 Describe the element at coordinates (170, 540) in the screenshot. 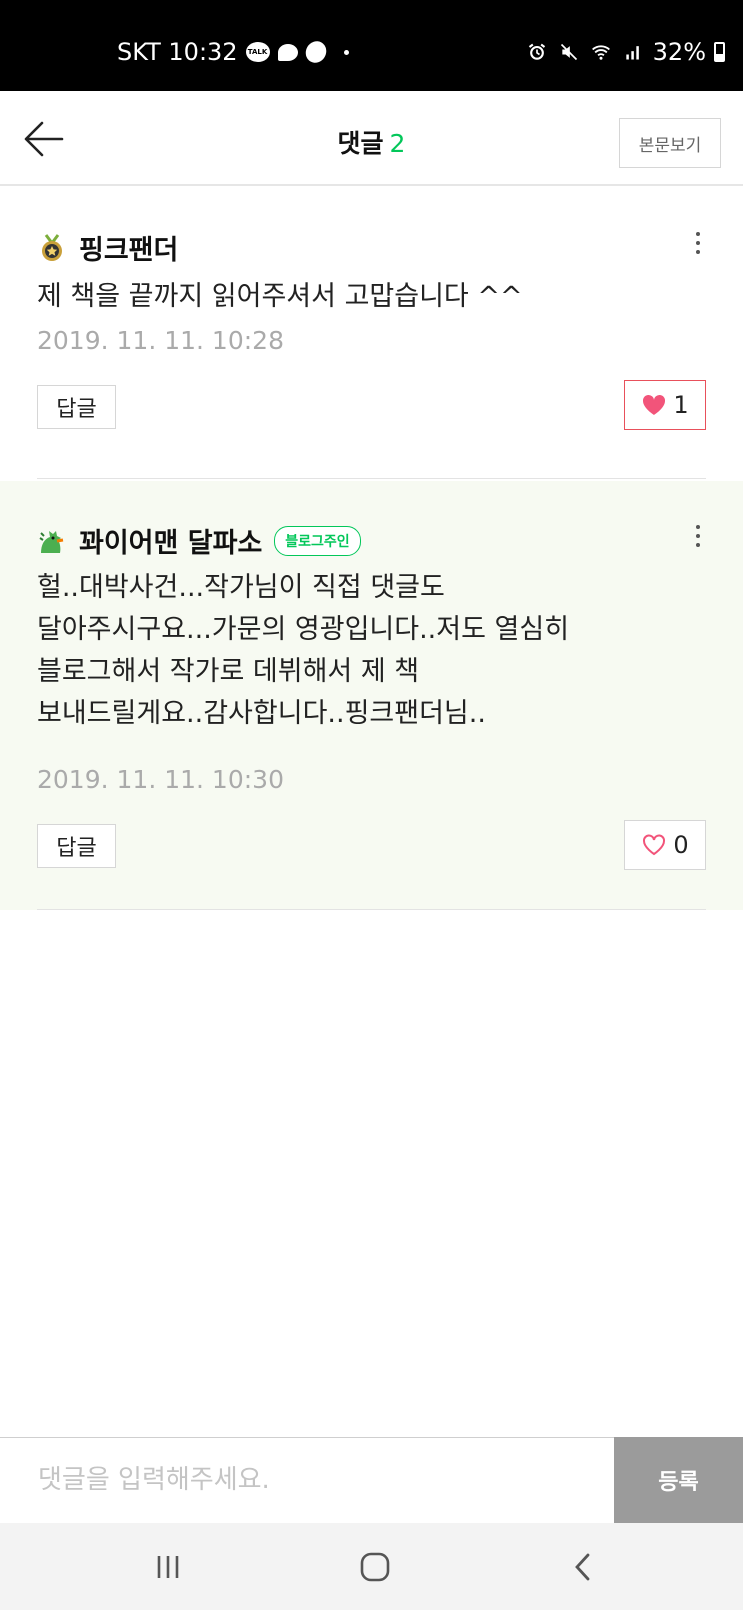

I see `comment-author: 꽈이어맨 달파소` at that location.